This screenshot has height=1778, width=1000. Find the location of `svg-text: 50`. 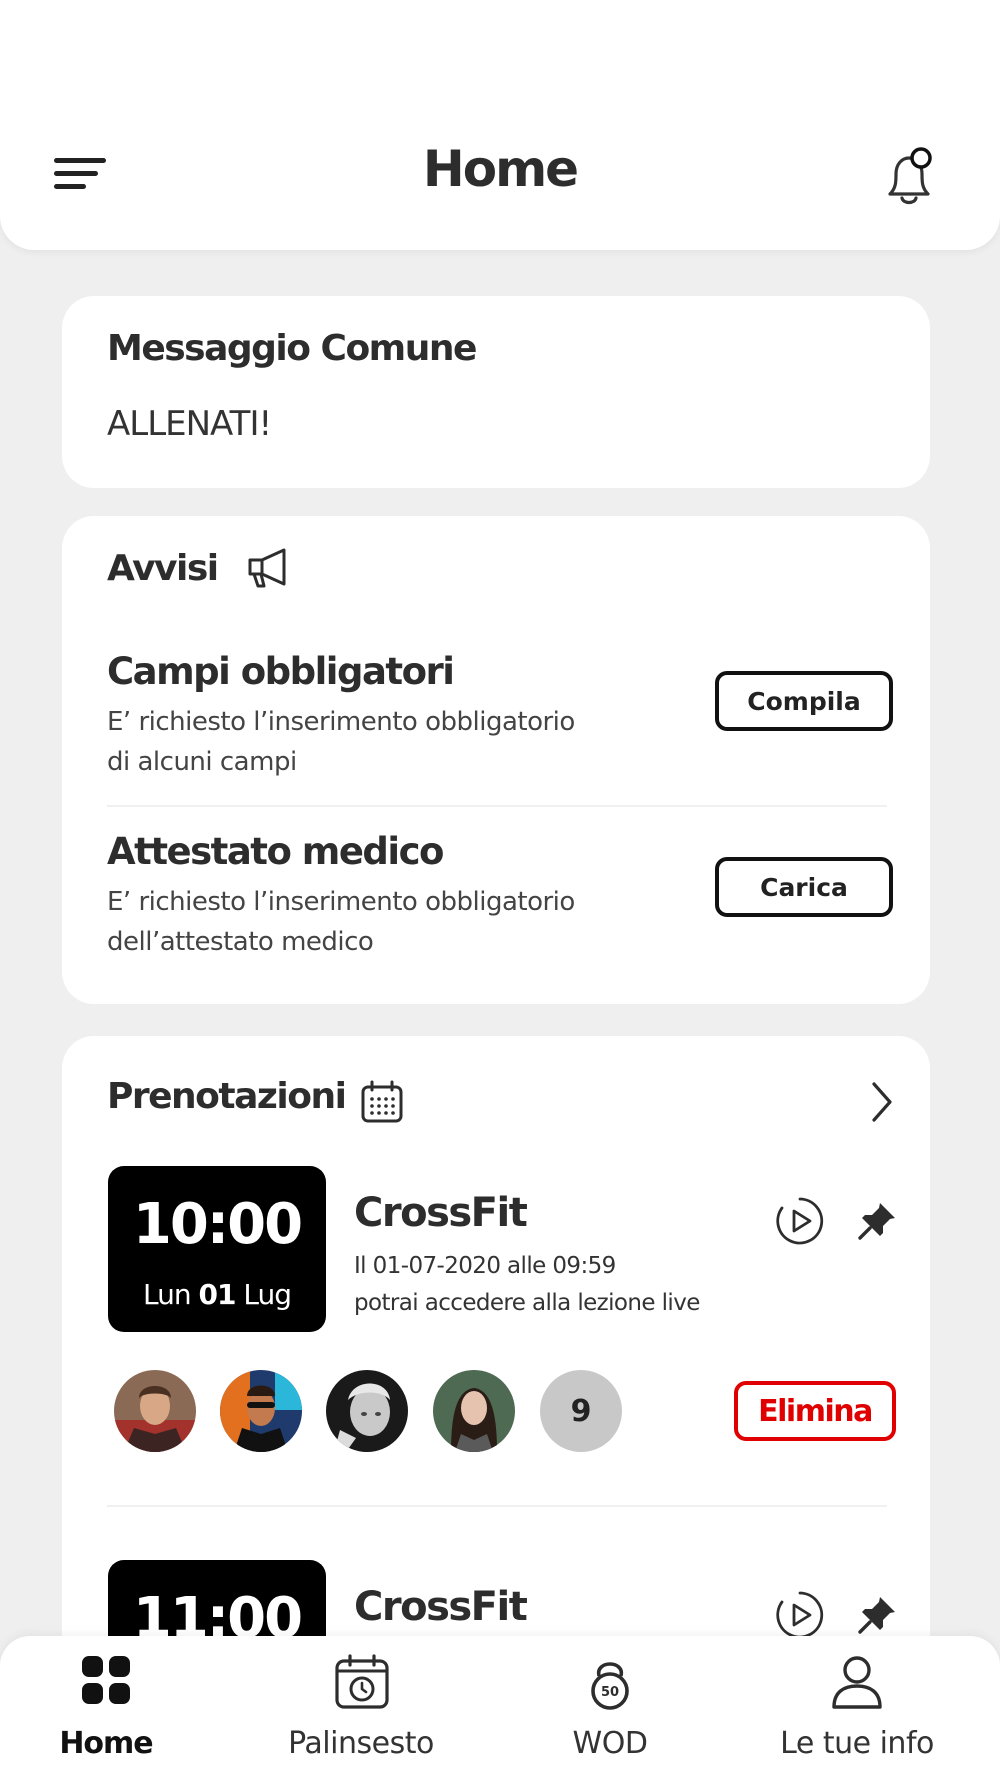

svg-text: 50 is located at coordinates (610, 1692).